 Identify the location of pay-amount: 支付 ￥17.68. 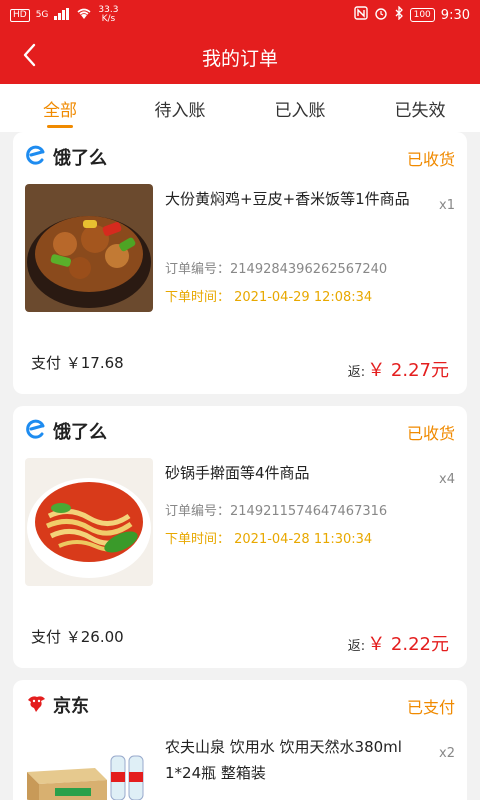
(77, 363).